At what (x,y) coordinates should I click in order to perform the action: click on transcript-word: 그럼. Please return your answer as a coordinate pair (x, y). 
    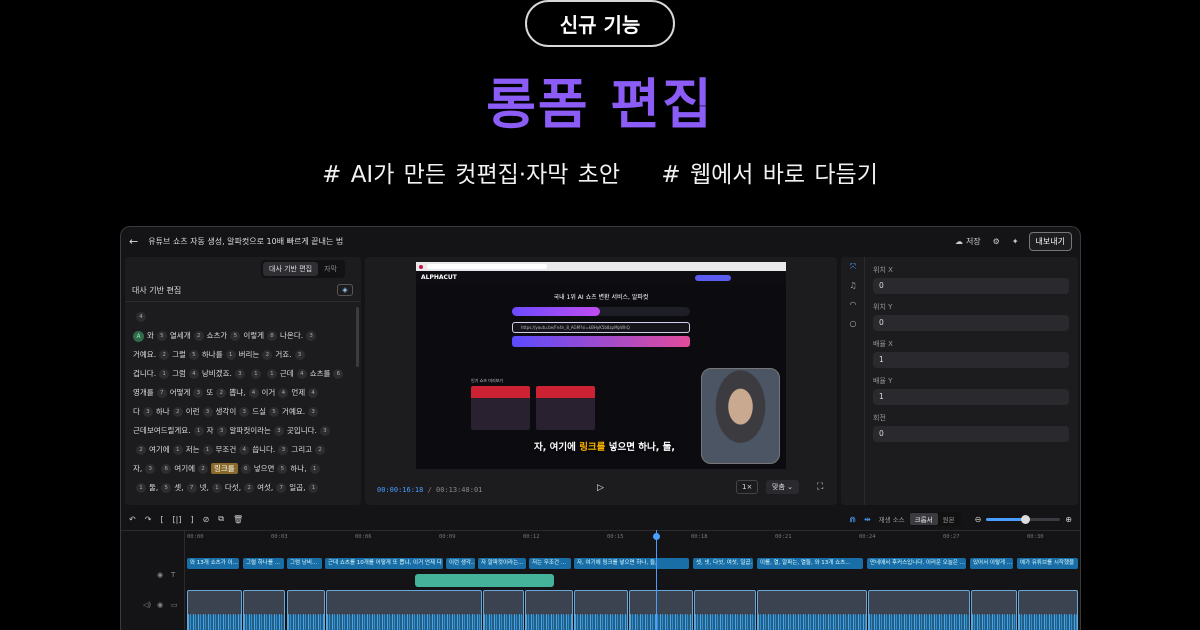
    Looking at the image, I should click on (179, 373).